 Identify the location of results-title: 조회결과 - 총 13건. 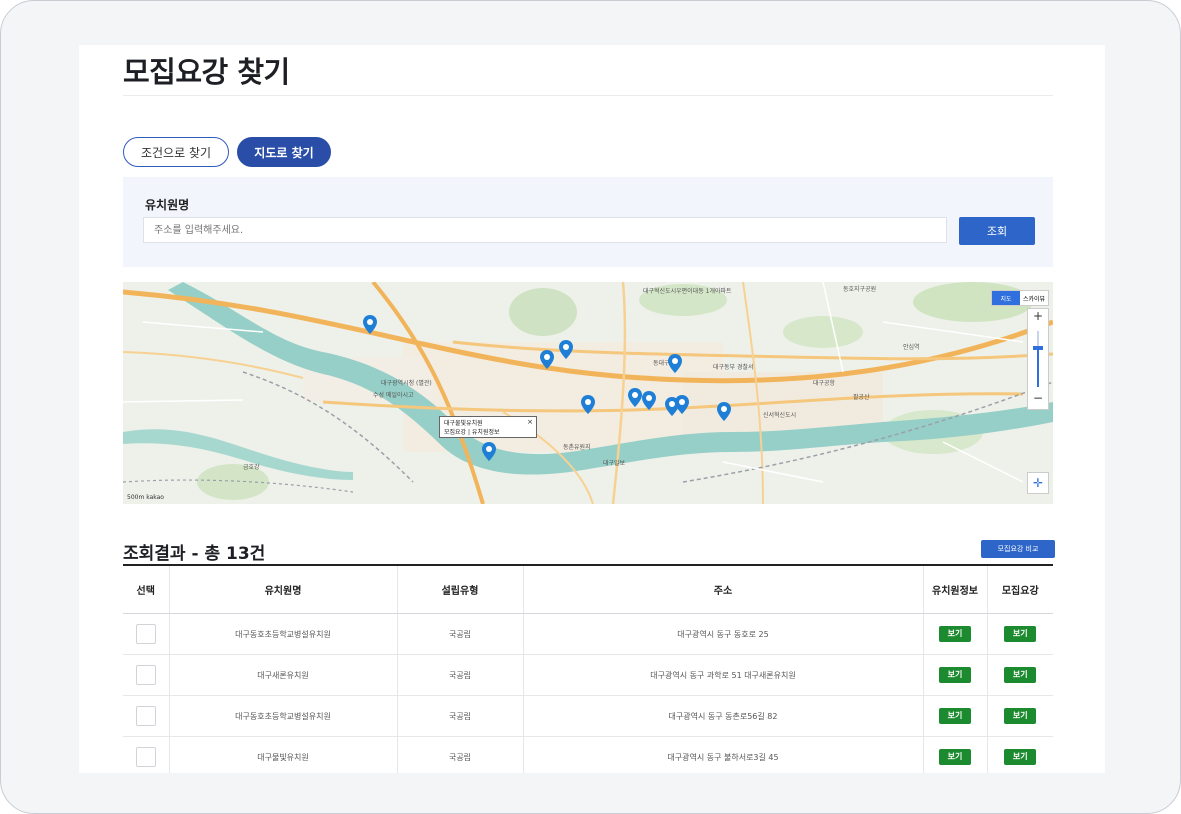
(194, 554).